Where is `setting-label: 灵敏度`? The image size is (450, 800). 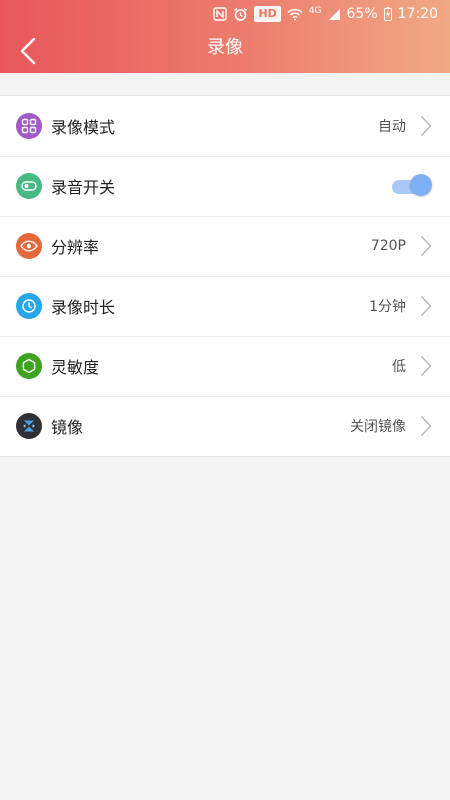 setting-label: 灵敏度 is located at coordinates (75, 367).